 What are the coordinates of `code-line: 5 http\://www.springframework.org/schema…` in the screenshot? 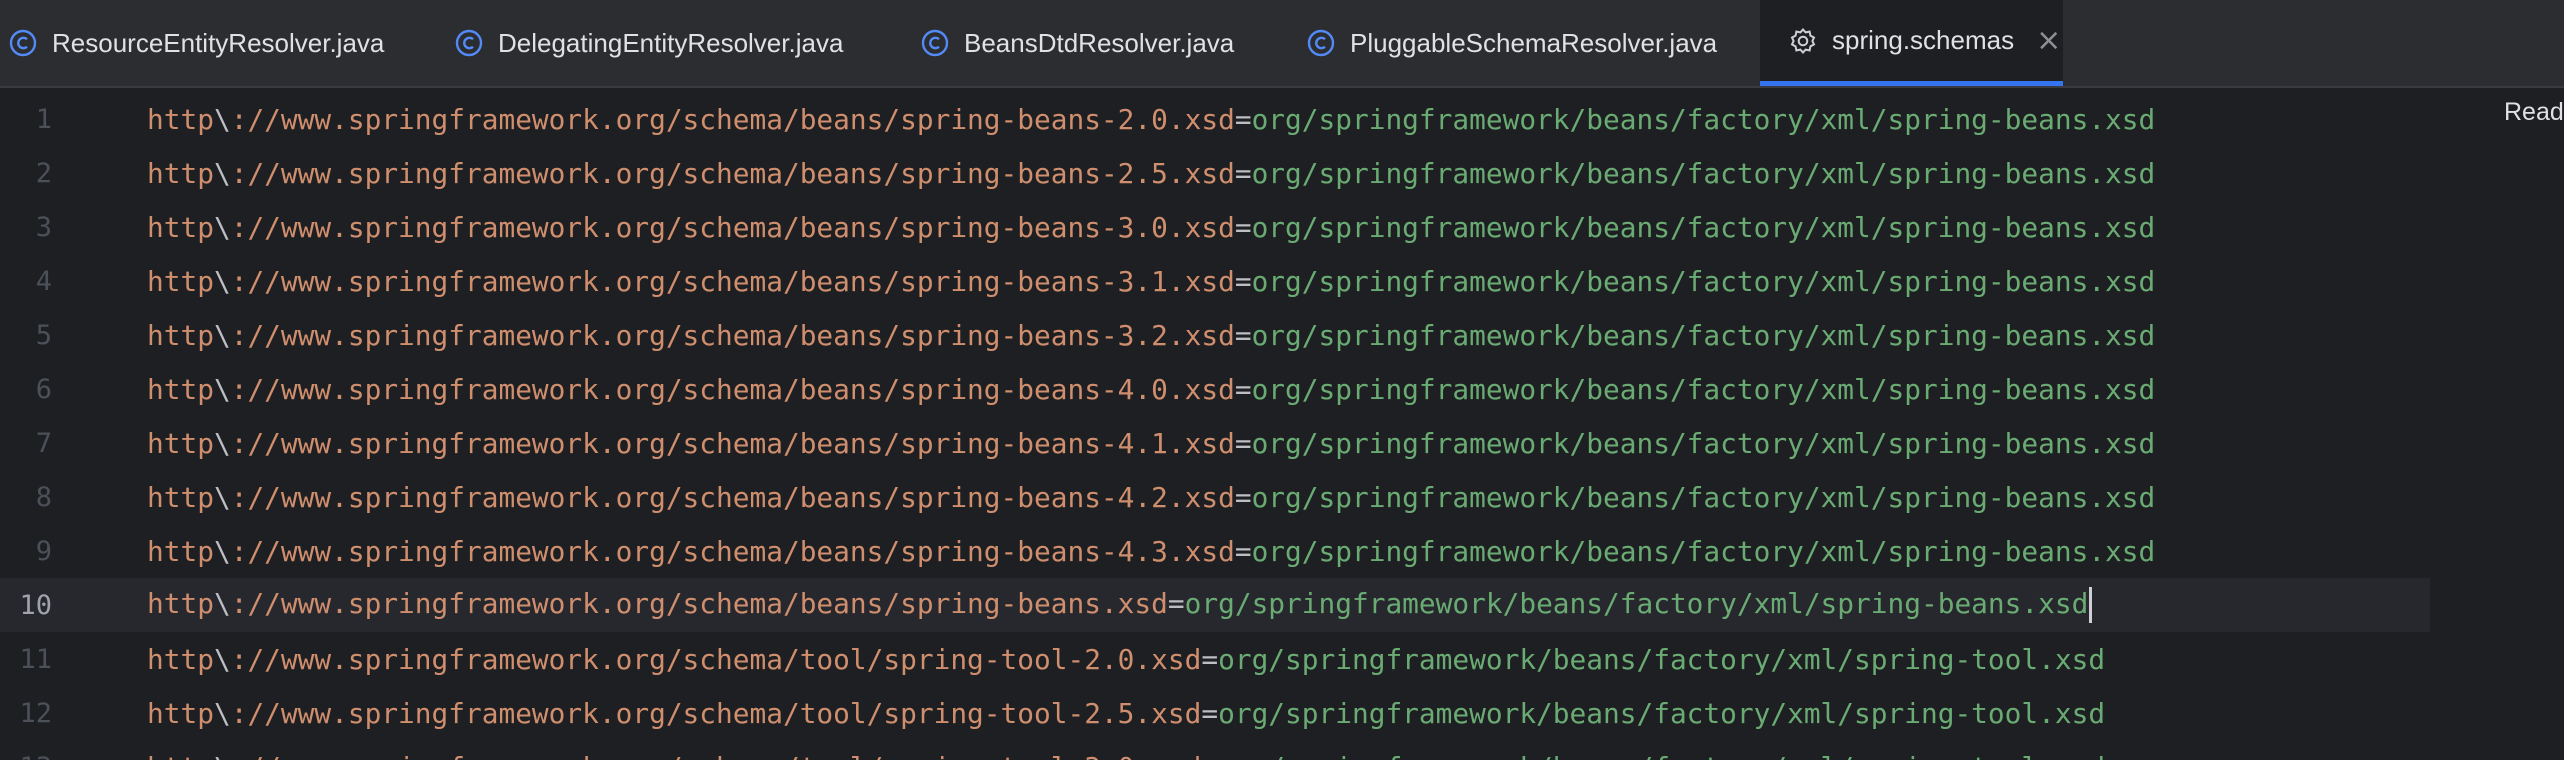 It's located at (1282, 335).